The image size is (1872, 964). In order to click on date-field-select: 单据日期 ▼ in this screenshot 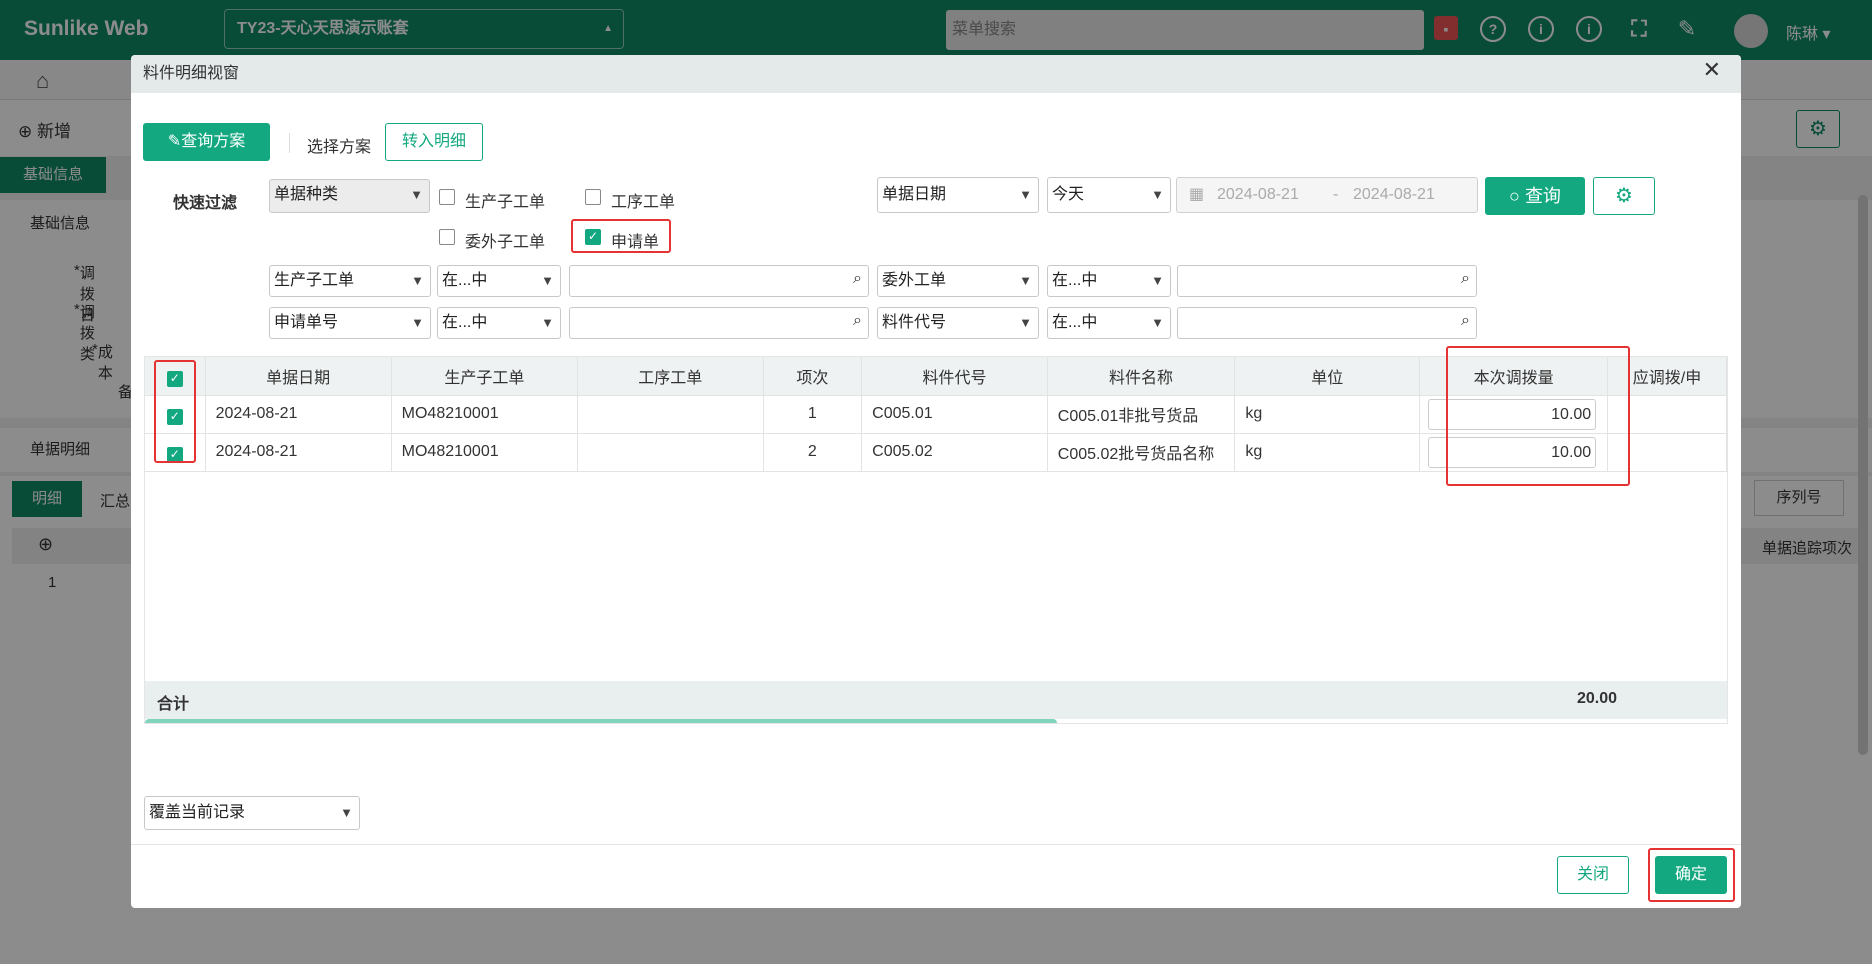, I will do `click(958, 195)`.